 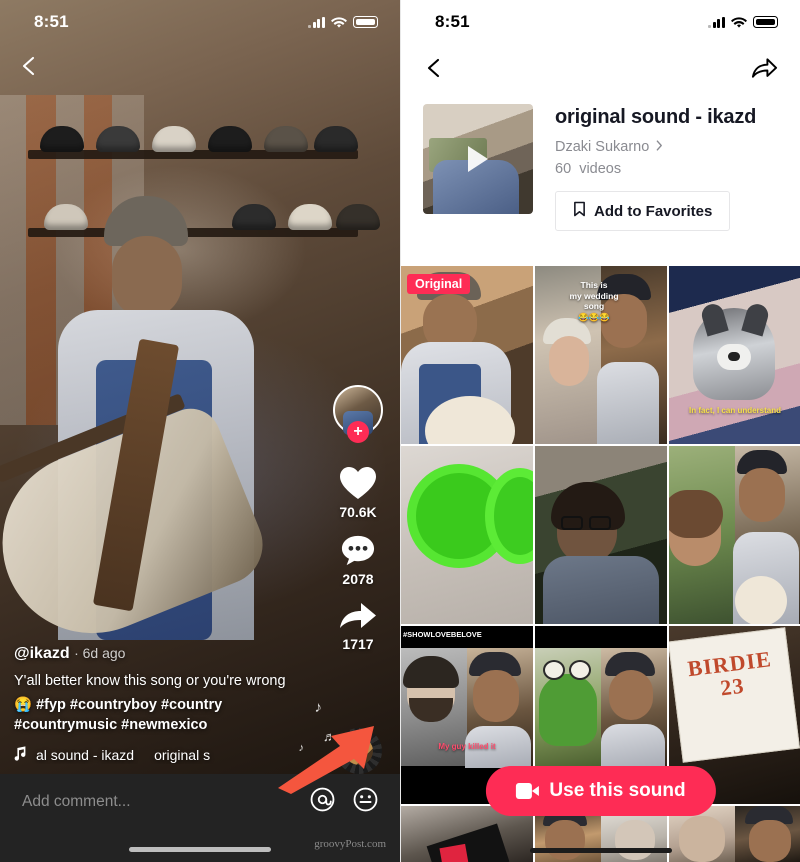 What do you see at coordinates (358, 579) in the screenshot?
I see `comment-count: 2078` at bounding box center [358, 579].